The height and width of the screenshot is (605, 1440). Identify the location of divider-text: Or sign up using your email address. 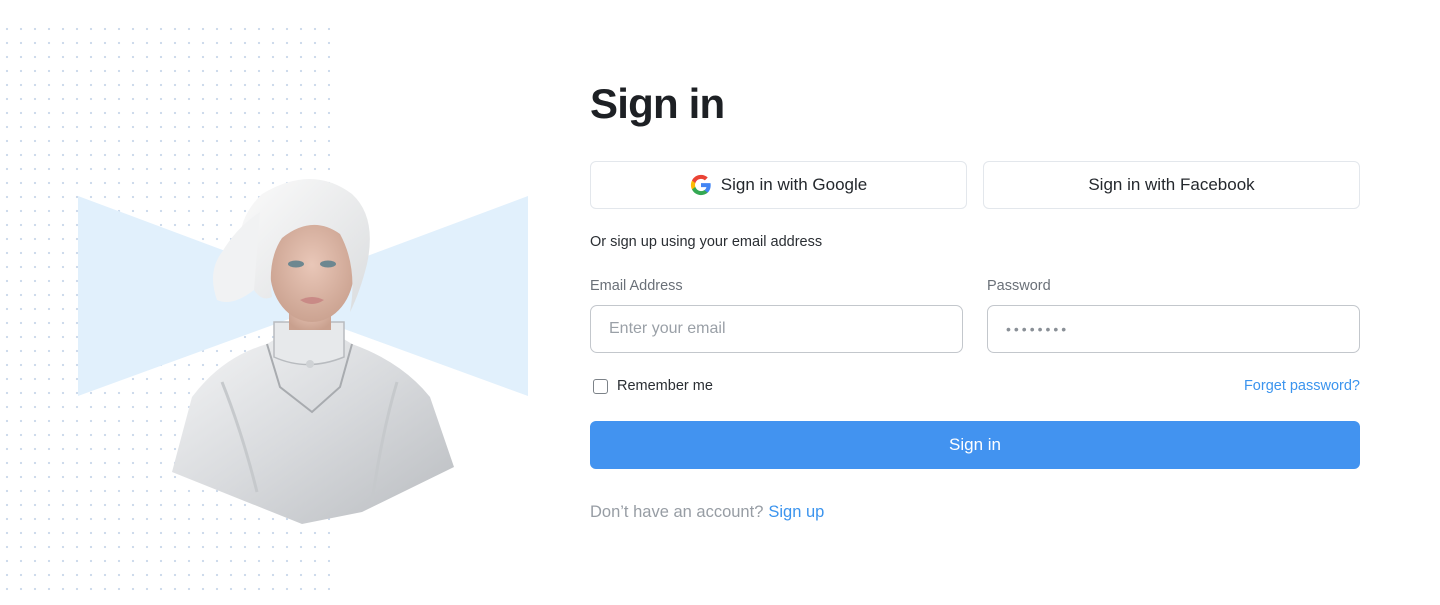
(706, 242).